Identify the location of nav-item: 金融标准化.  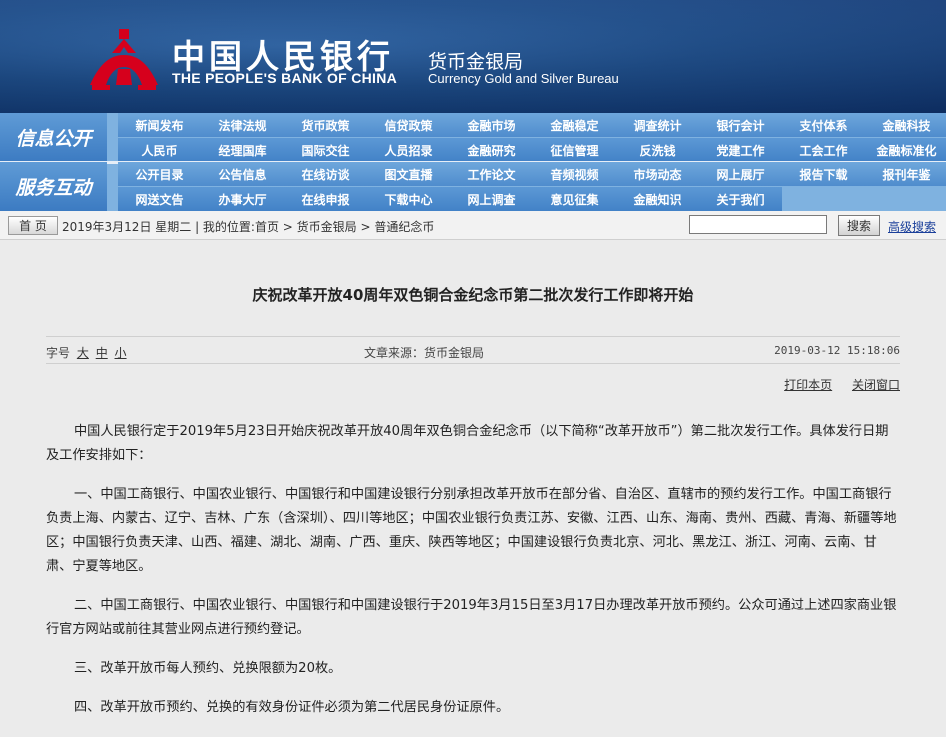
(905, 150).